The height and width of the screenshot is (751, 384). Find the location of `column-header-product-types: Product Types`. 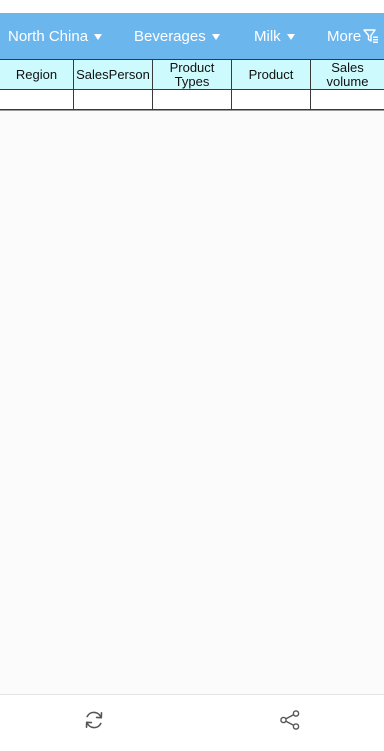

column-header-product-types: Product Types is located at coordinates (192, 74).